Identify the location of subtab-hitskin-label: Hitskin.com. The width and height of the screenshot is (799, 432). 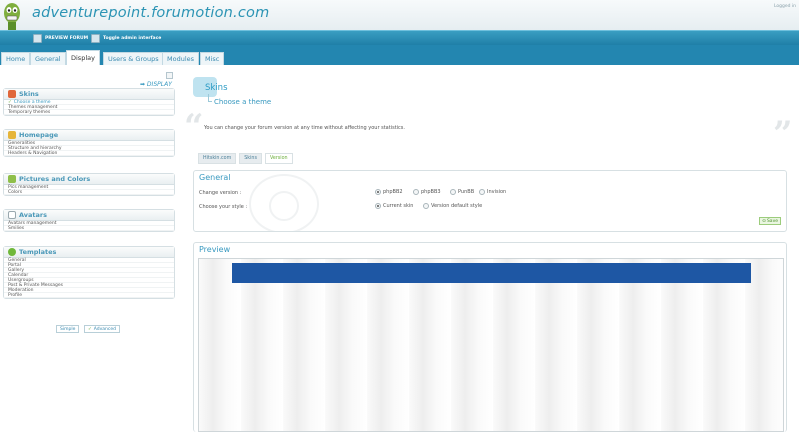
(217, 158).